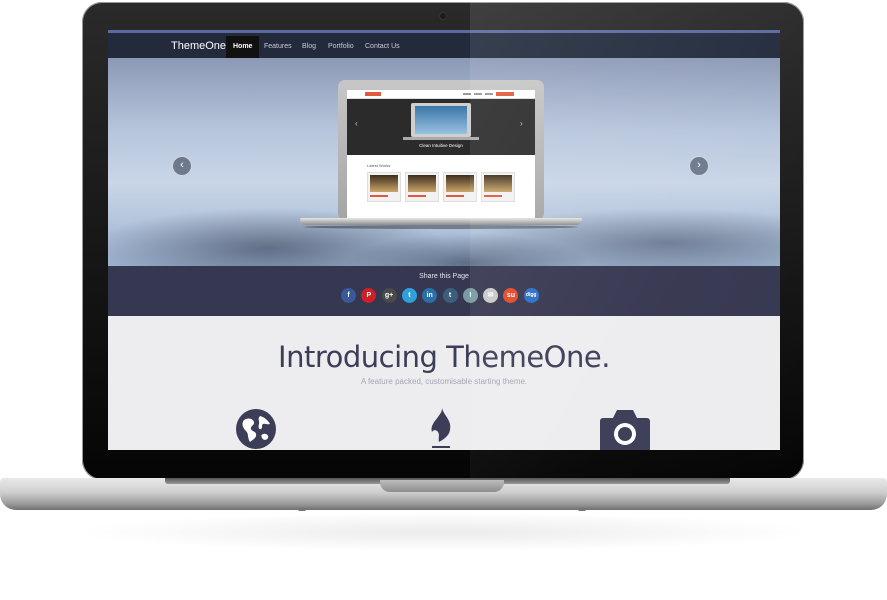 Image resolution: width=887 pixels, height=600 pixels. What do you see at coordinates (505, 94) in the screenshot?
I see `preview-nav-button` at bounding box center [505, 94].